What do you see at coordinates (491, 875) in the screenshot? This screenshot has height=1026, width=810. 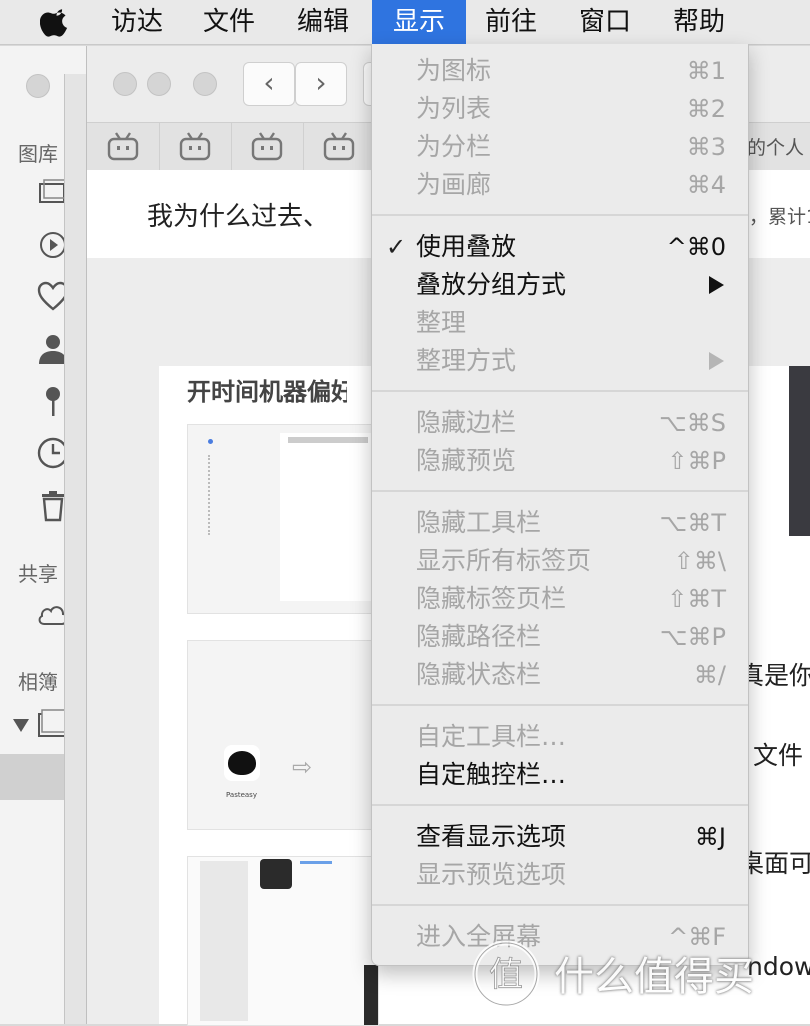 I see `menu-item-label: 显示预览选项` at bounding box center [491, 875].